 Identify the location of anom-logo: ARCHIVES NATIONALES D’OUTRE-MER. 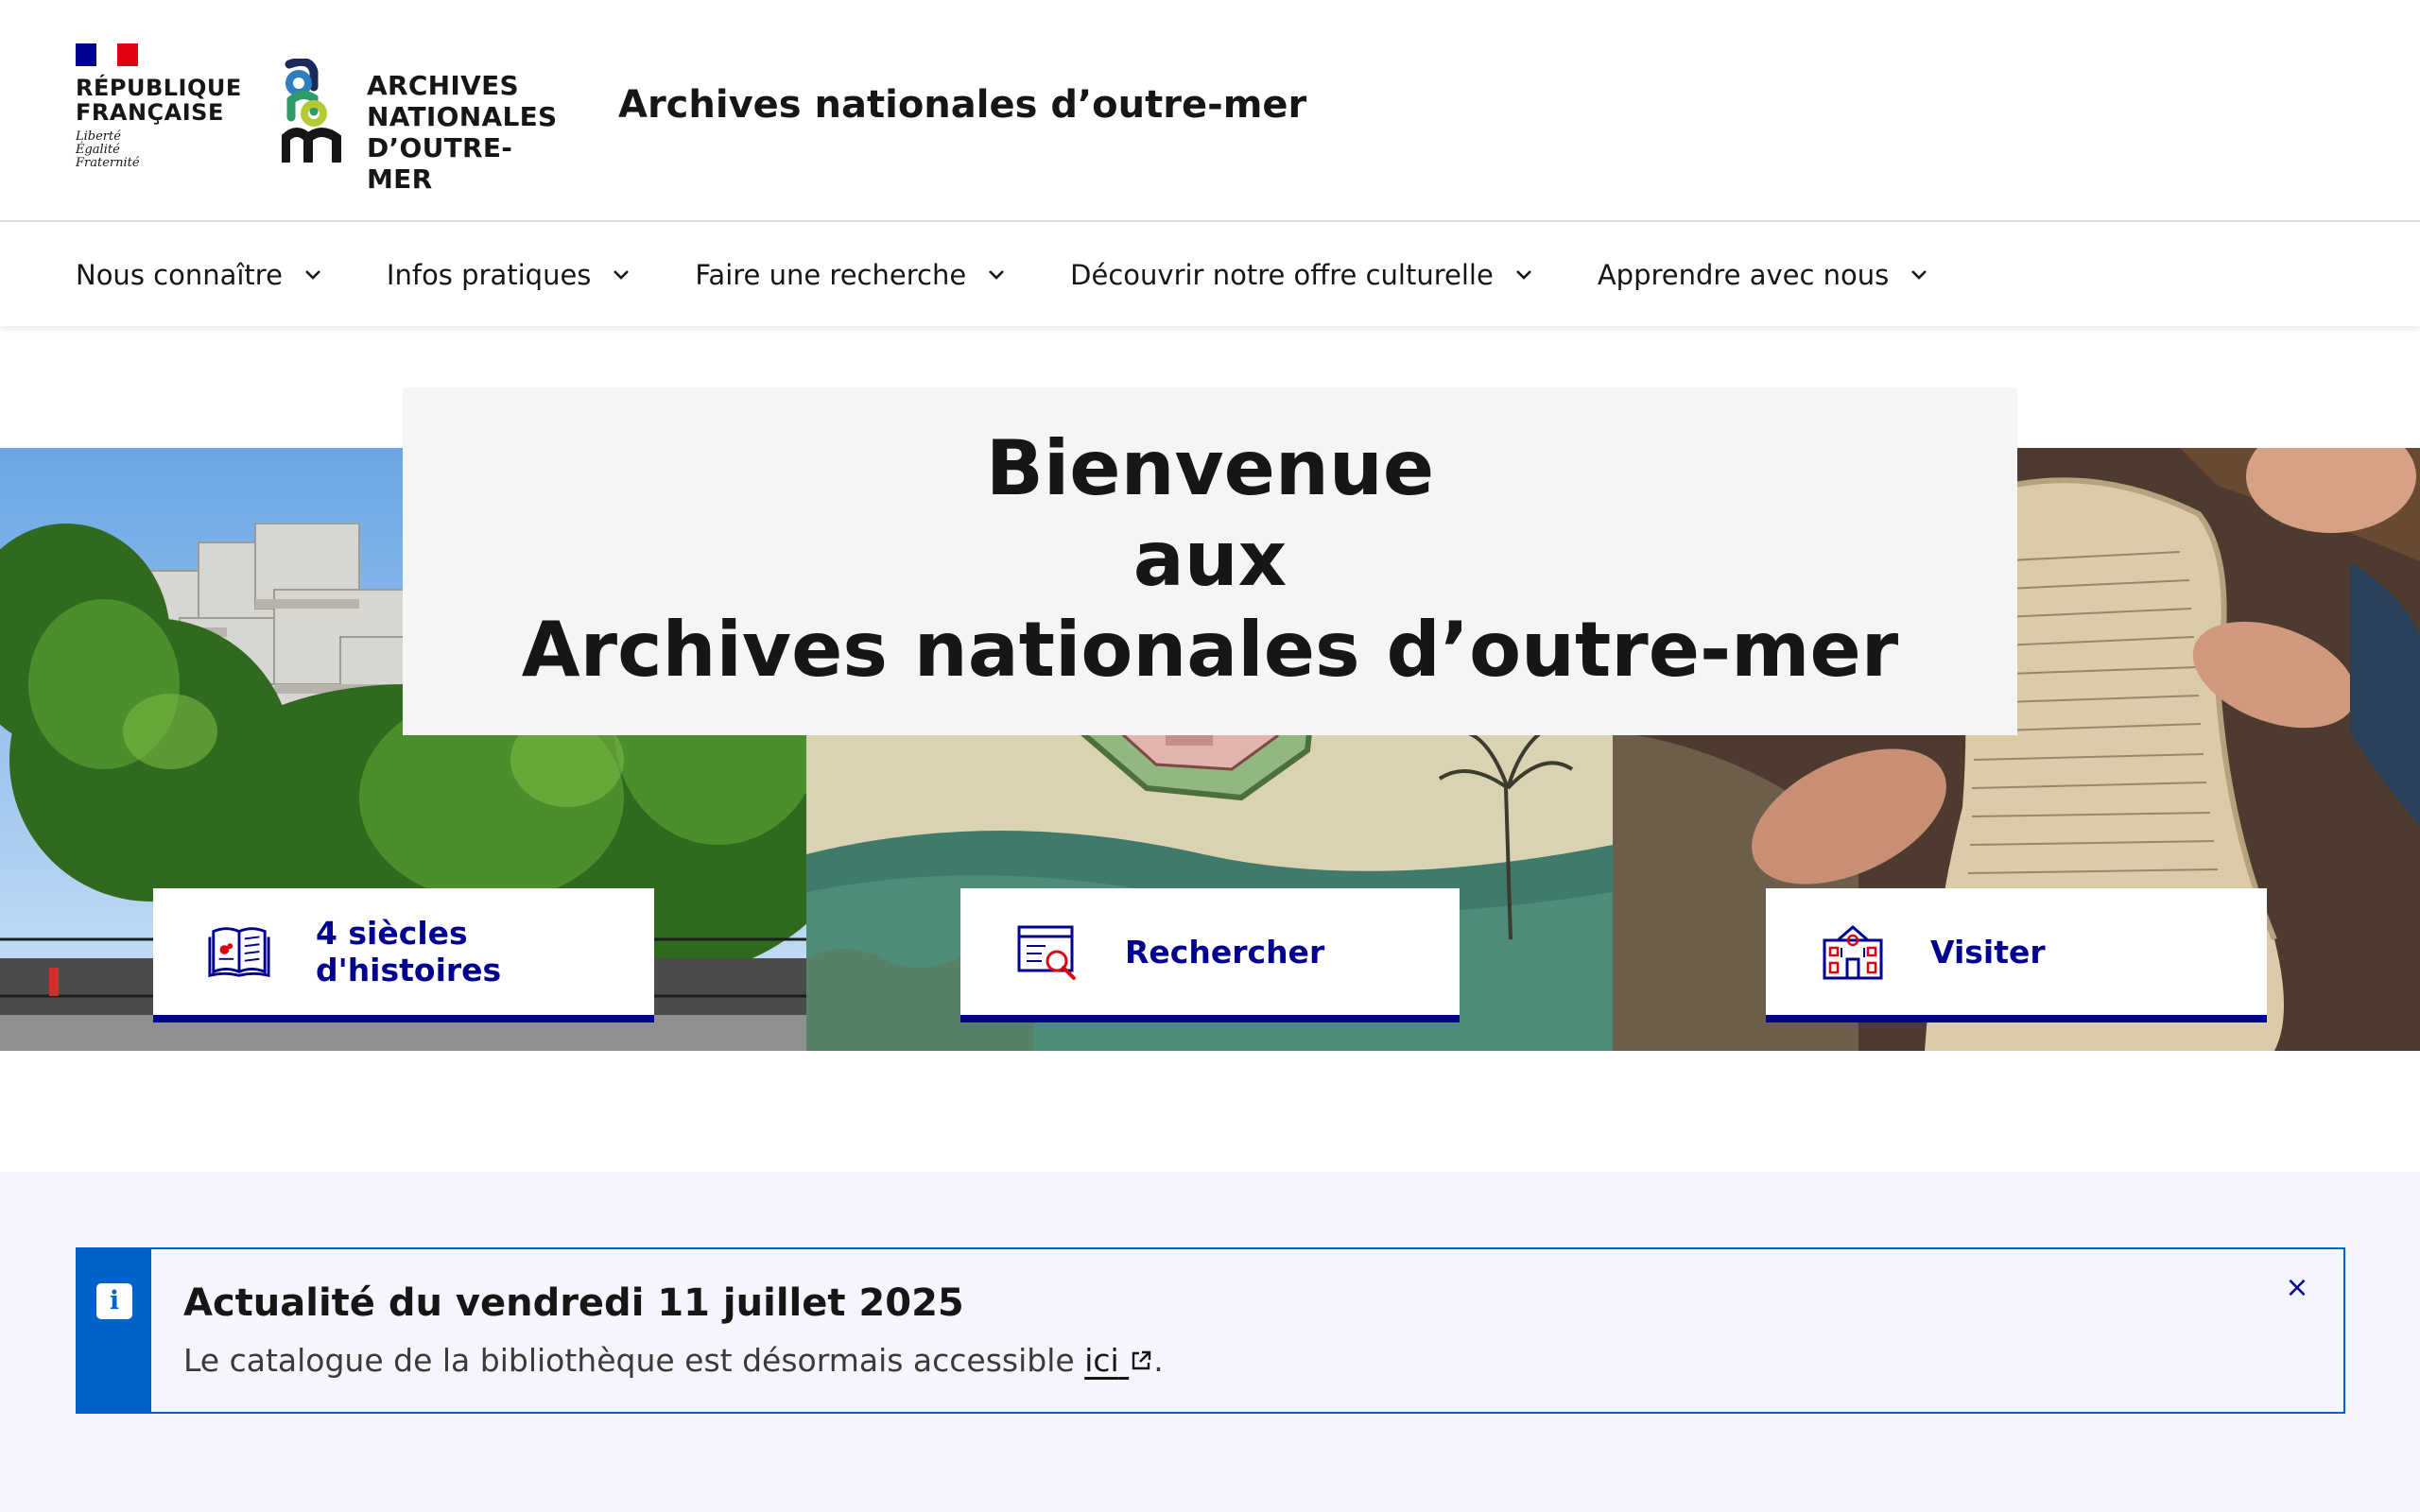
(423, 127).